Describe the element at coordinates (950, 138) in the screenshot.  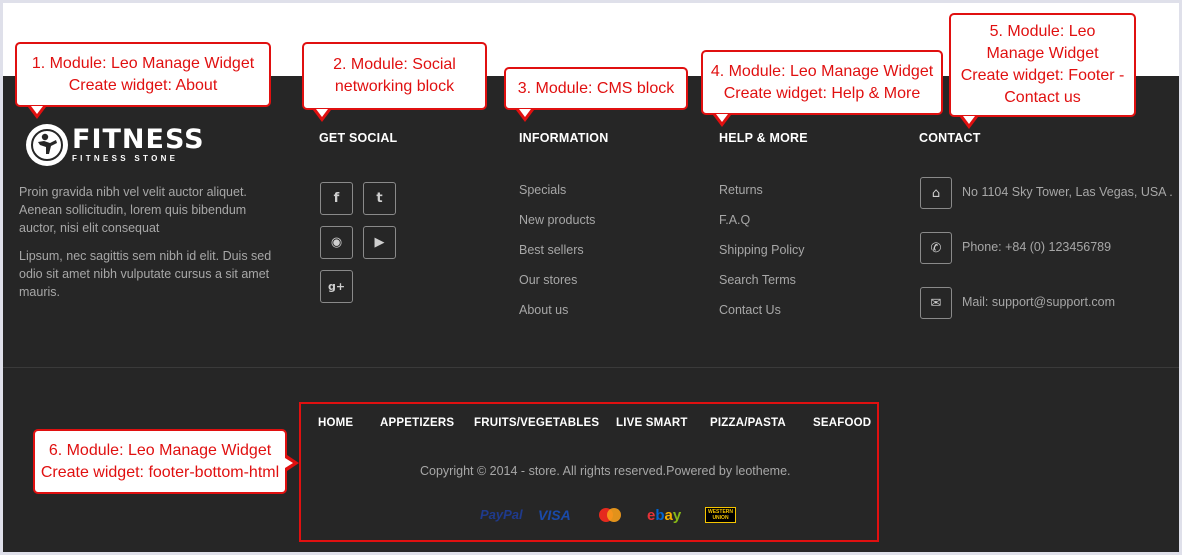
I see `contact-title: CONTACT` at that location.